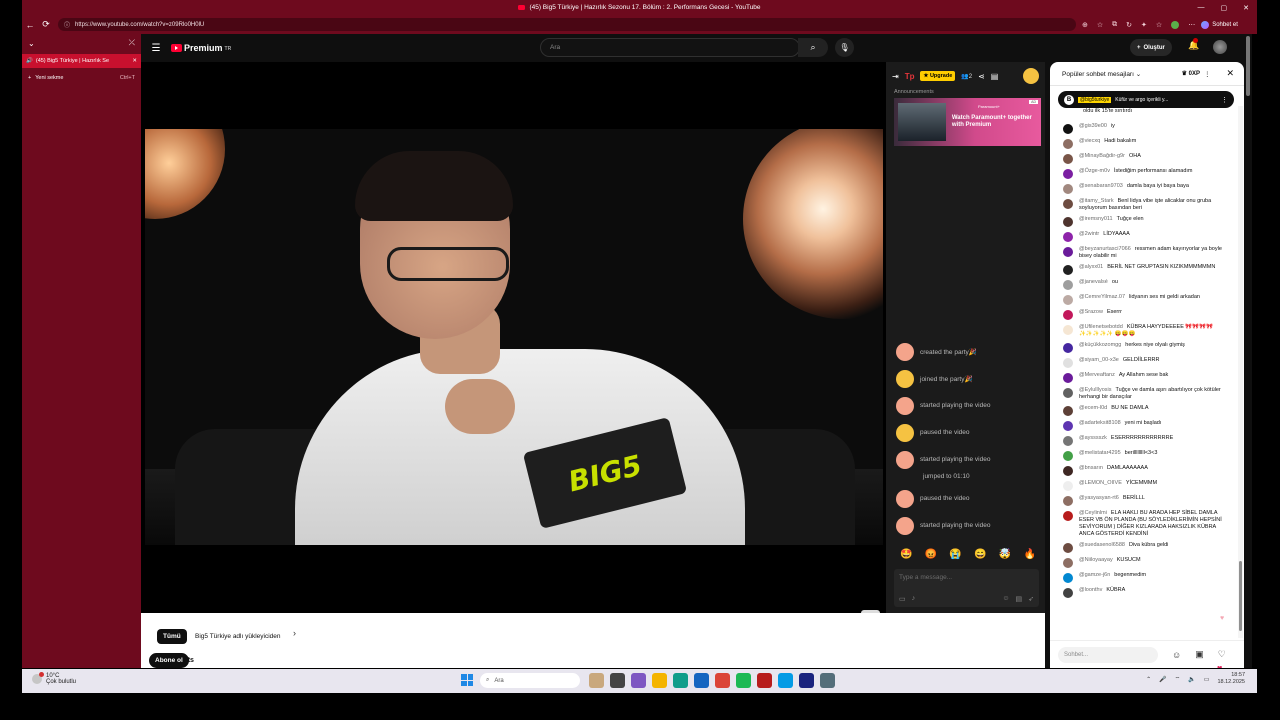 The height and width of the screenshot is (720, 1280). Describe the element at coordinates (132, 43) in the screenshot. I see `unpin-icon: ⤫` at that location.